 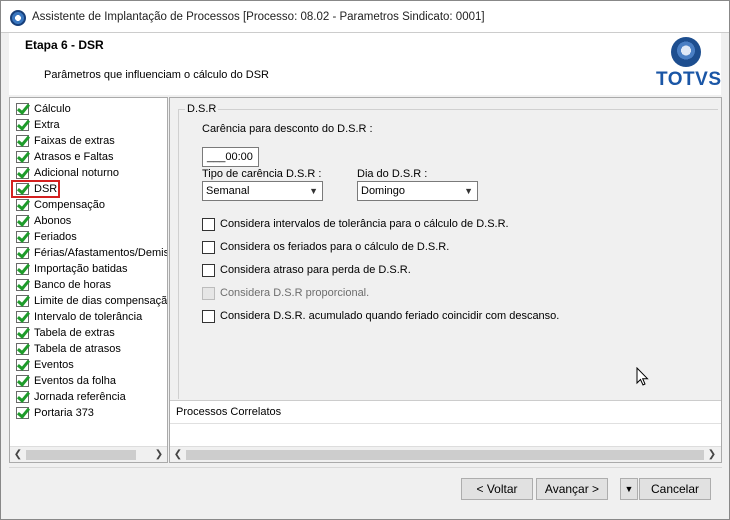 What do you see at coordinates (88, 333) in the screenshot?
I see `tree-item: Tabela de extras` at bounding box center [88, 333].